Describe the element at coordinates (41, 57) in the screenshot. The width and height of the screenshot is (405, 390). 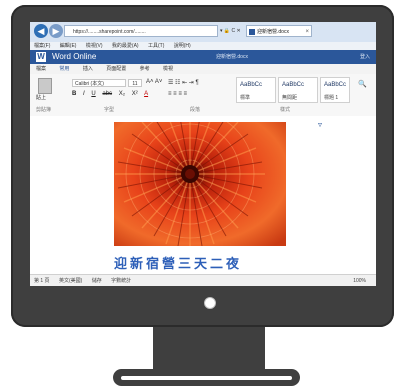
I see `word-logo-icon: W` at that location.